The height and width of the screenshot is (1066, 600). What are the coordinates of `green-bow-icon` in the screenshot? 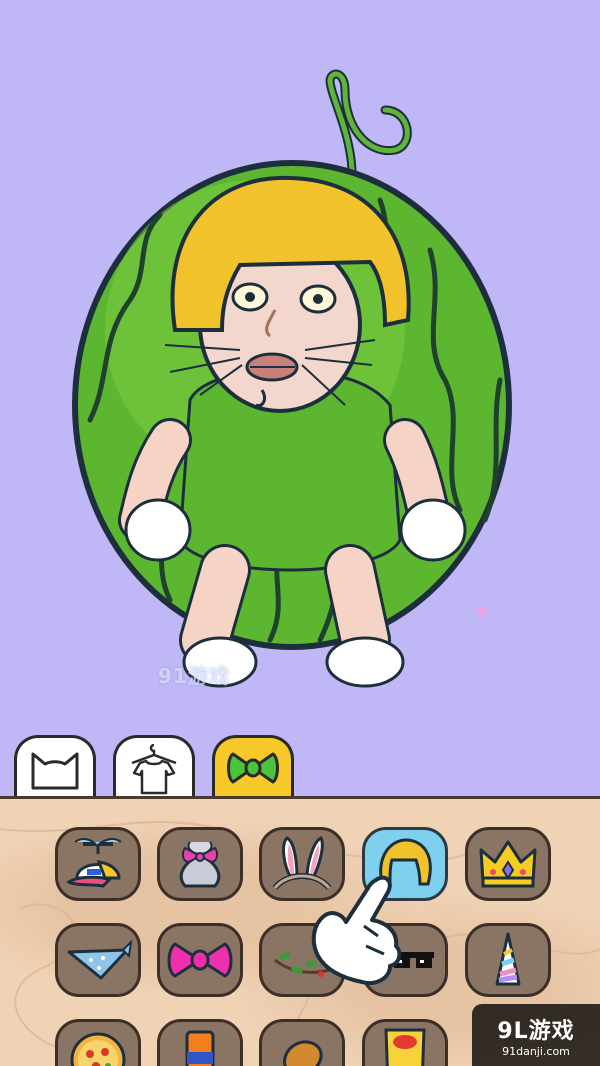 It's located at (253, 767).